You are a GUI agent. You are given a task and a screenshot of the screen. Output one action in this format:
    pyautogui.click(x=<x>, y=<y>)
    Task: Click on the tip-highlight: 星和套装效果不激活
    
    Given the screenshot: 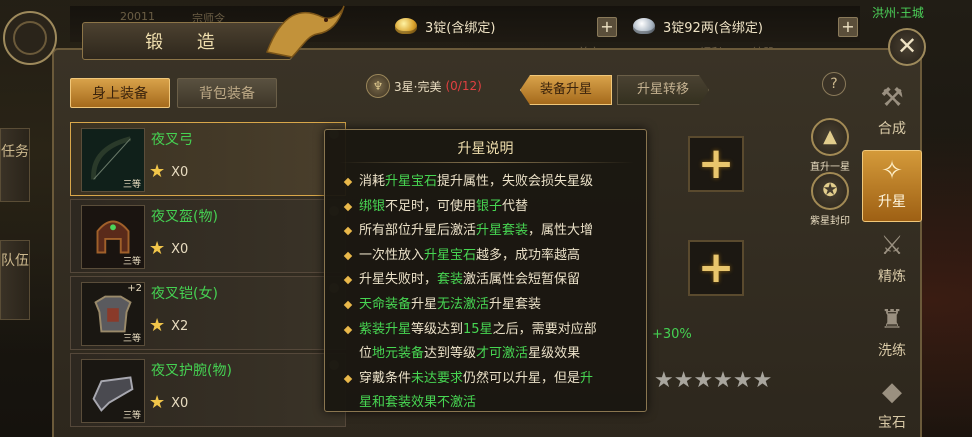 What is the action you would take?
    pyautogui.click(x=418, y=403)
    